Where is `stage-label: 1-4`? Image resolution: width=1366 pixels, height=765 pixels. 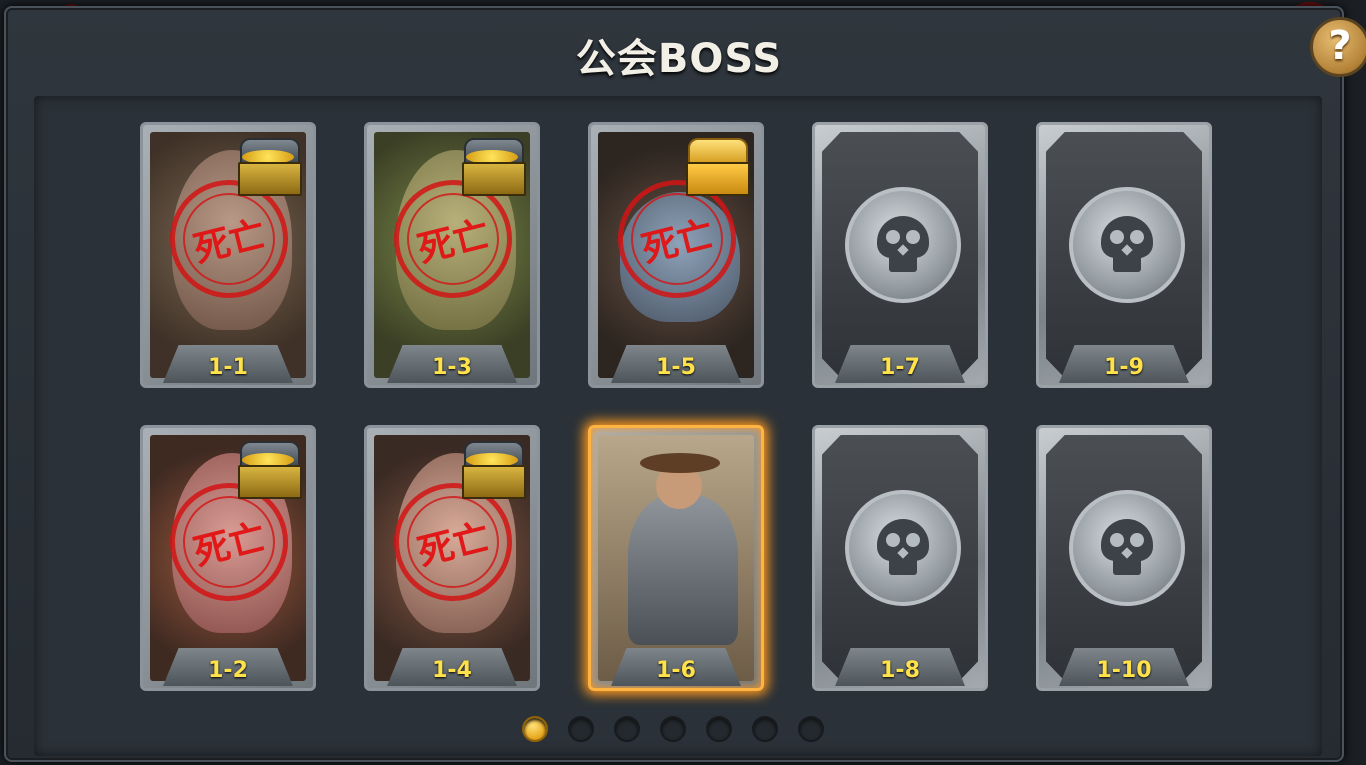 stage-label: 1-4 is located at coordinates (452, 670).